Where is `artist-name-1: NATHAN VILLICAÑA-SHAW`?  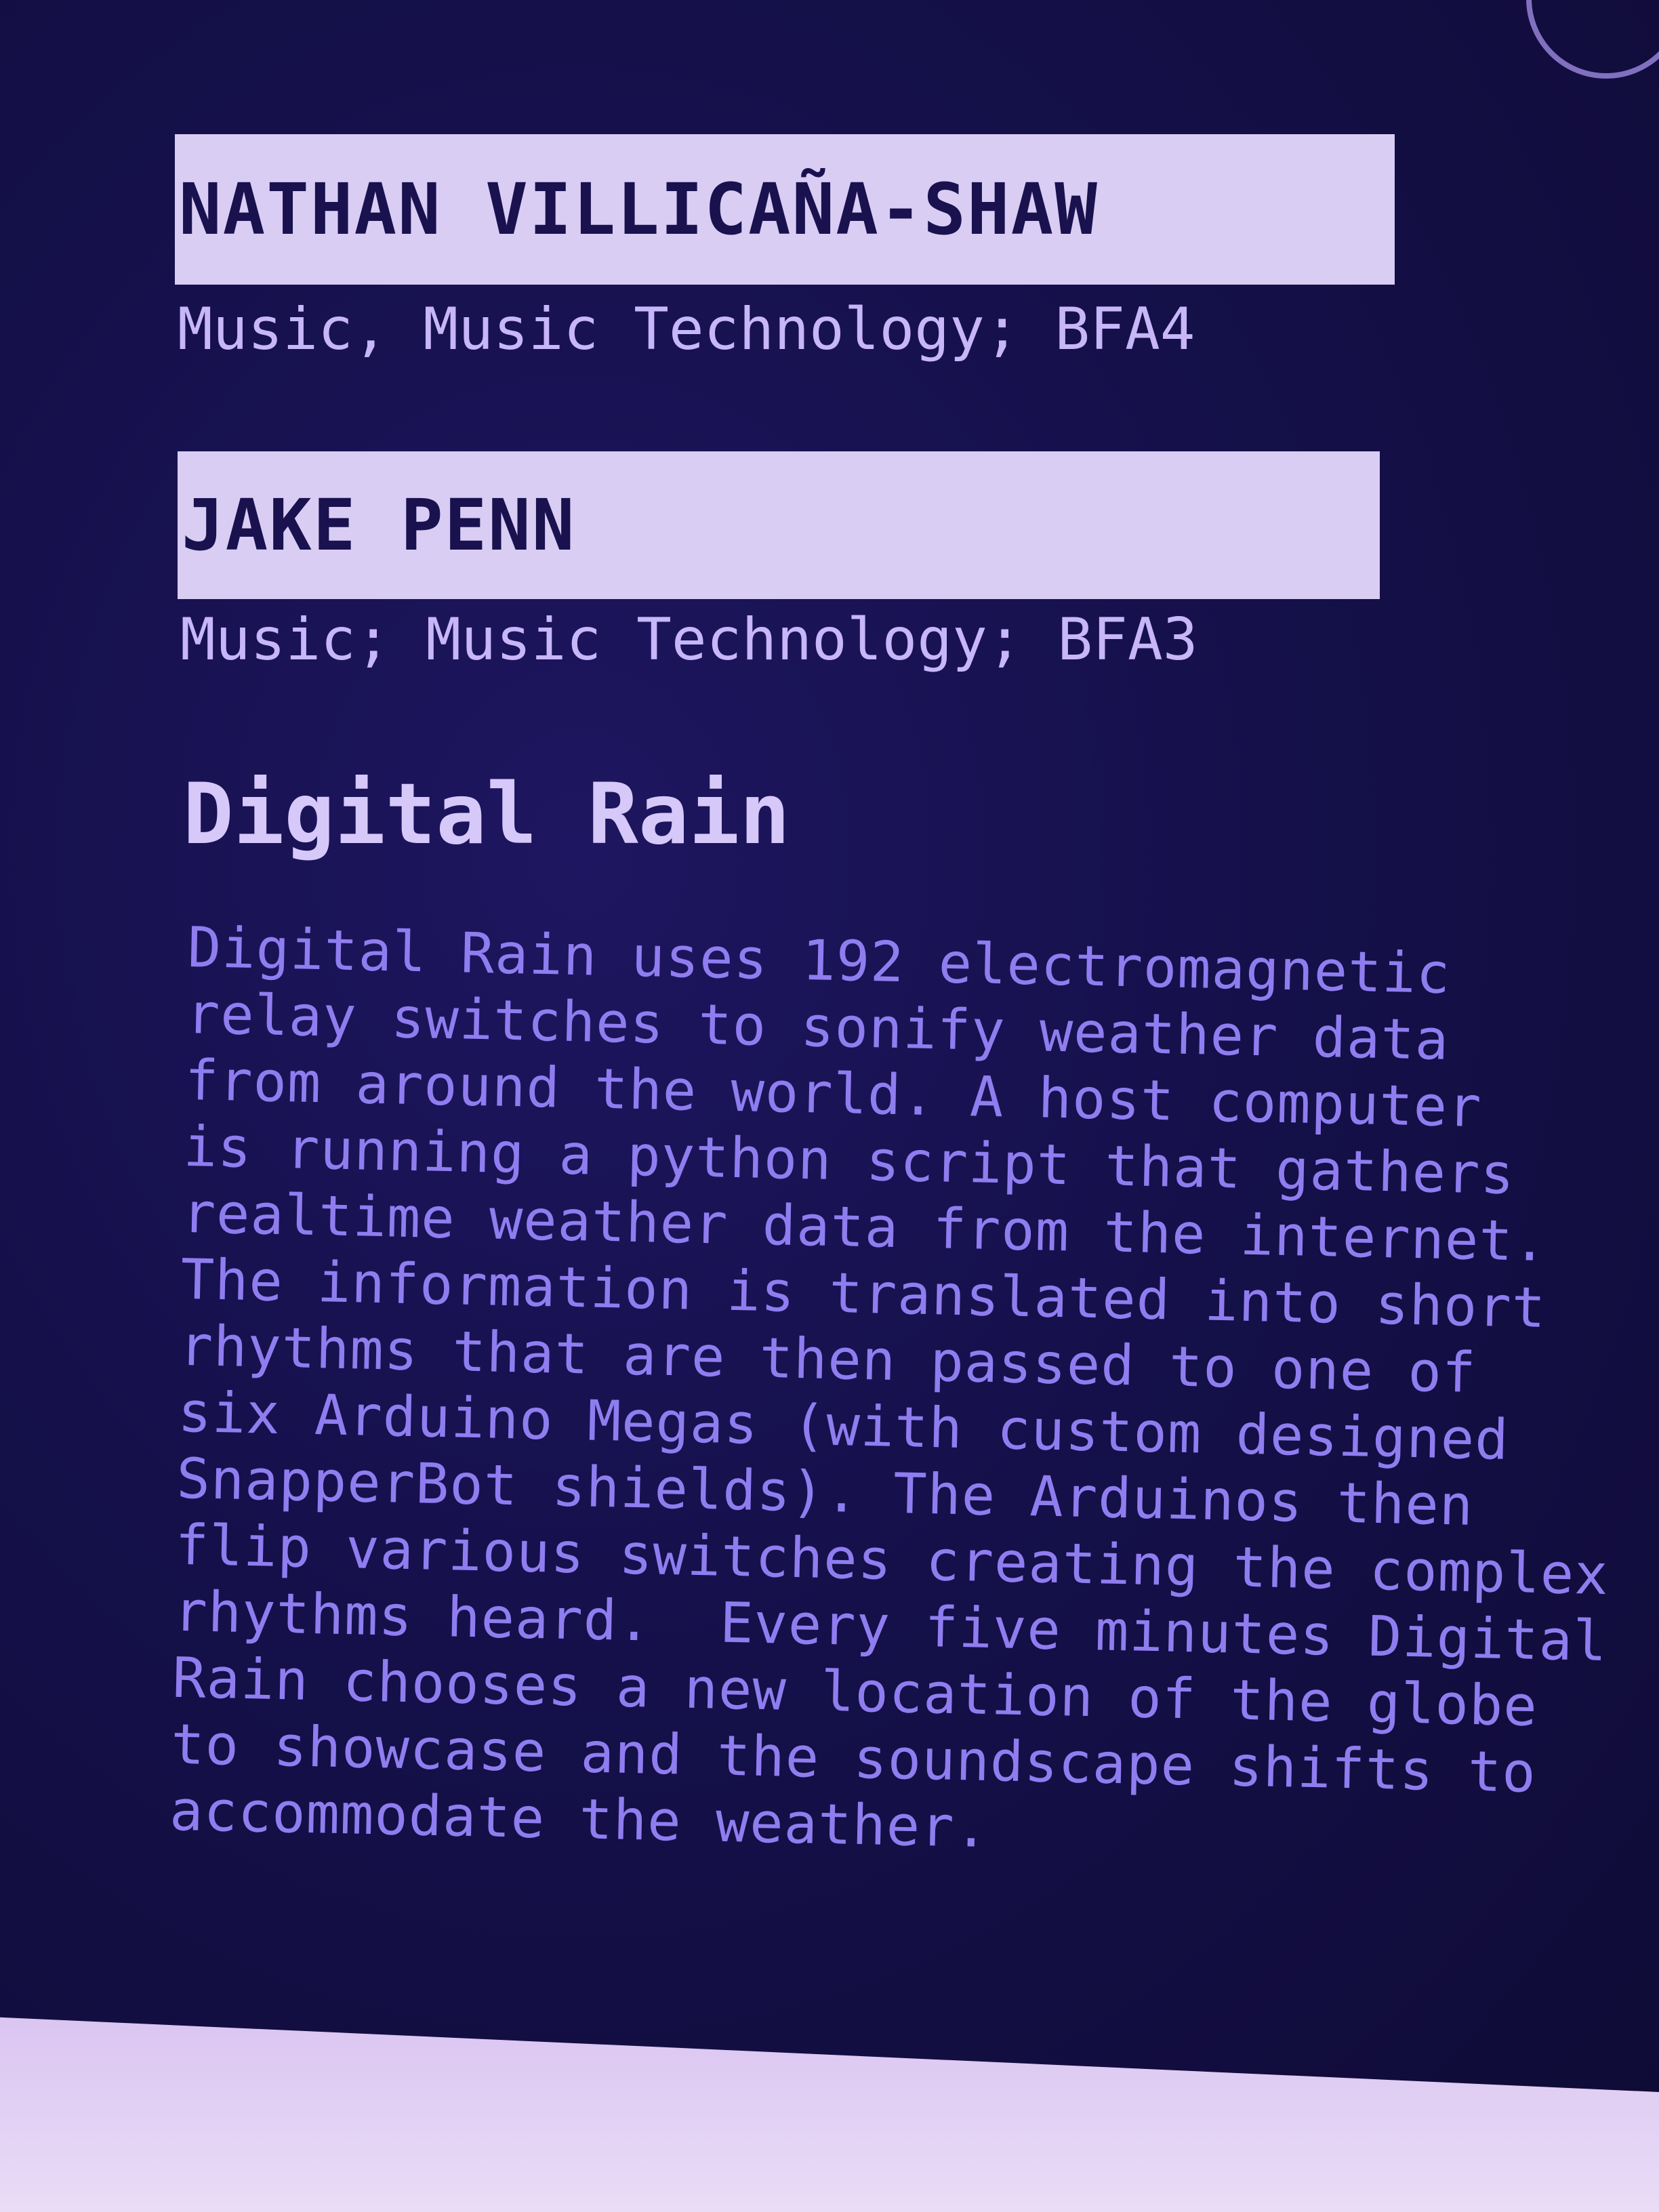 artist-name-1: NATHAN VILLICAÑA-SHAW is located at coordinates (785, 209).